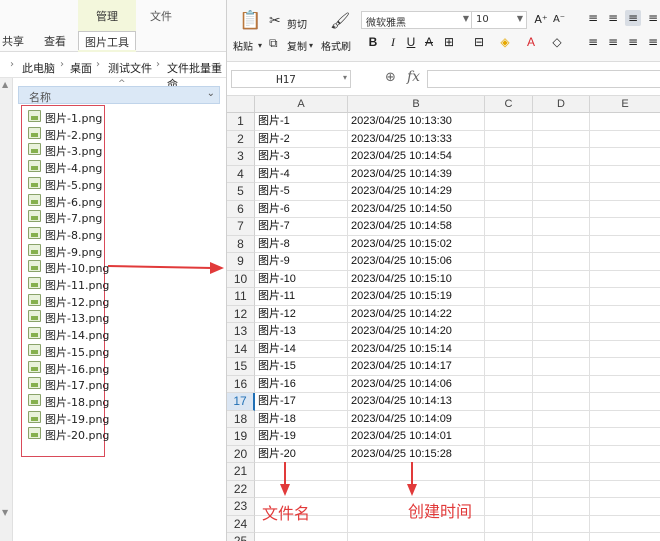  Describe the element at coordinates (68, 149) in the screenshot. I see `file-list-item: 图片-3.png` at that location.